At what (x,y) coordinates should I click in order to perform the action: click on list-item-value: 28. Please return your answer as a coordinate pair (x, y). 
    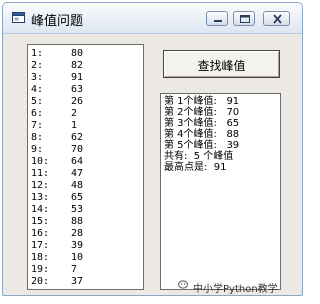
    Looking at the image, I should click on (77, 233).